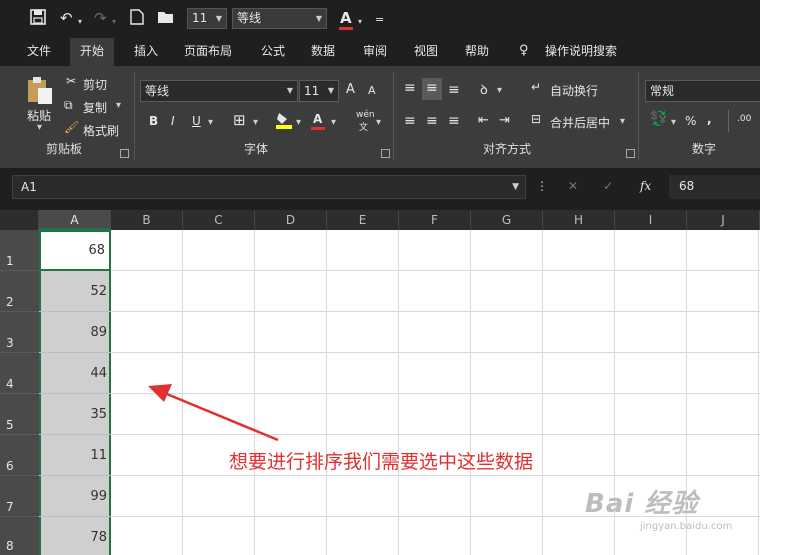 Image resolution: width=786 pixels, height=555 pixels. What do you see at coordinates (686, 526) in the screenshot?
I see `watermark-url: jingyan.baidu.com` at bounding box center [686, 526].